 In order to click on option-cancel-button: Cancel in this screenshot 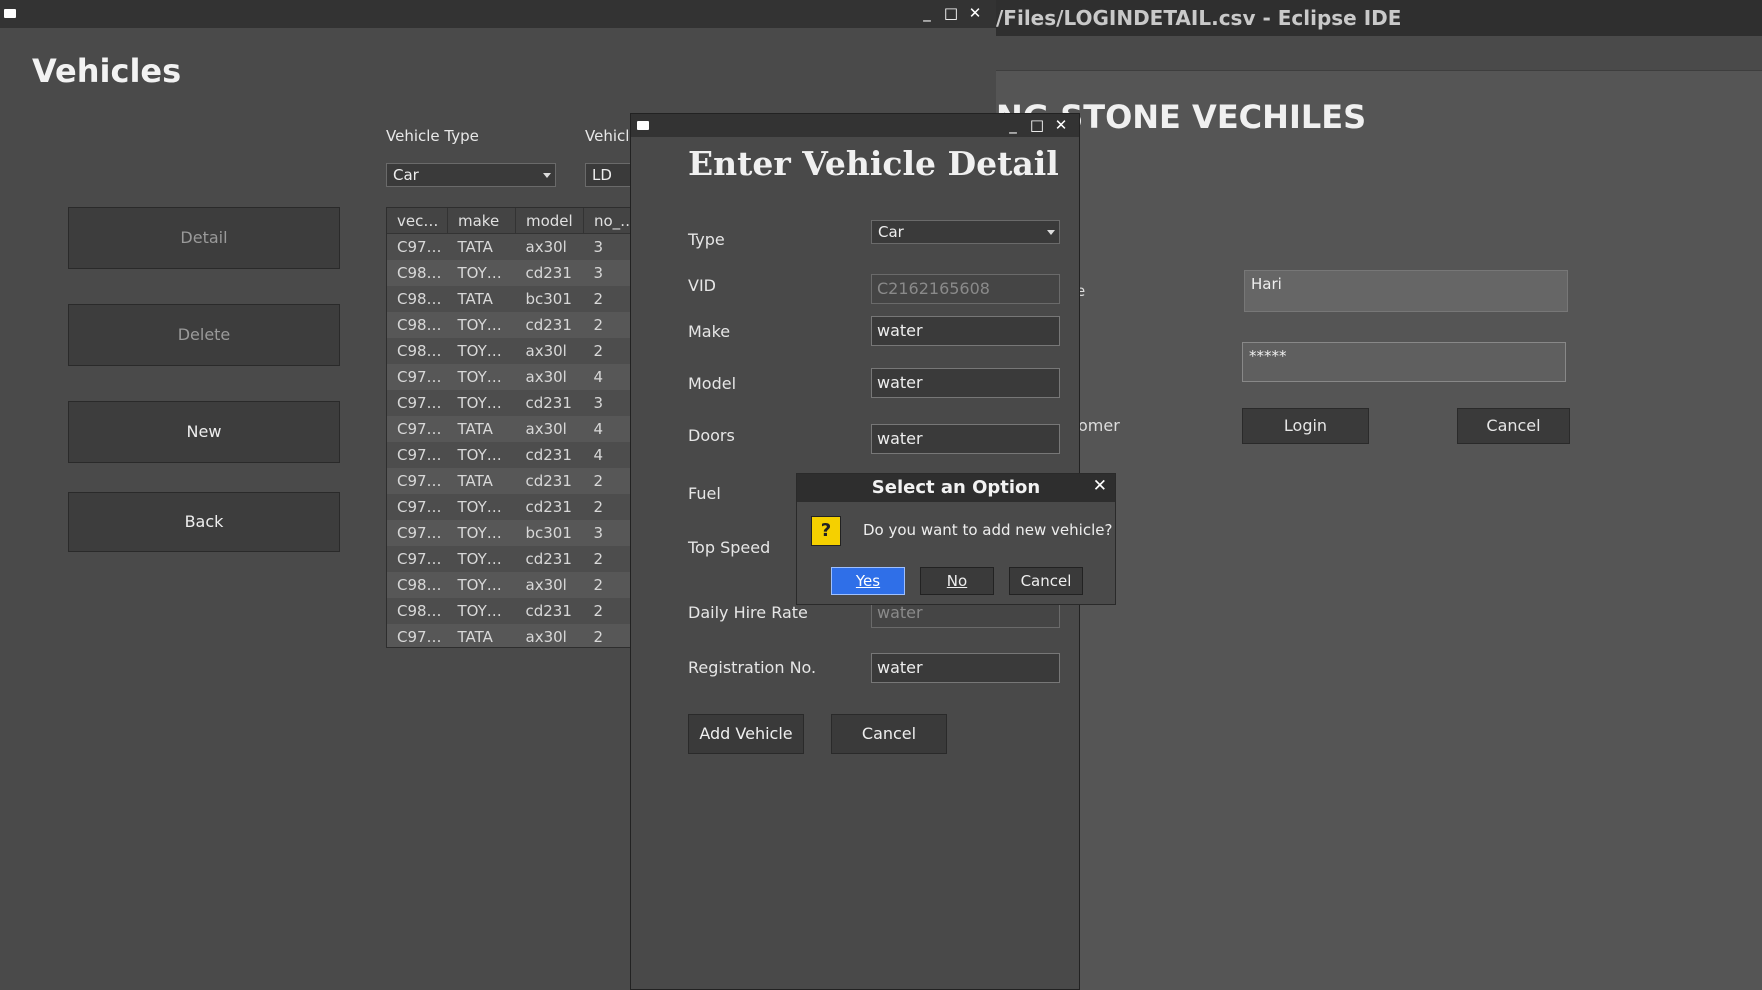, I will do `click(1046, 581)`.